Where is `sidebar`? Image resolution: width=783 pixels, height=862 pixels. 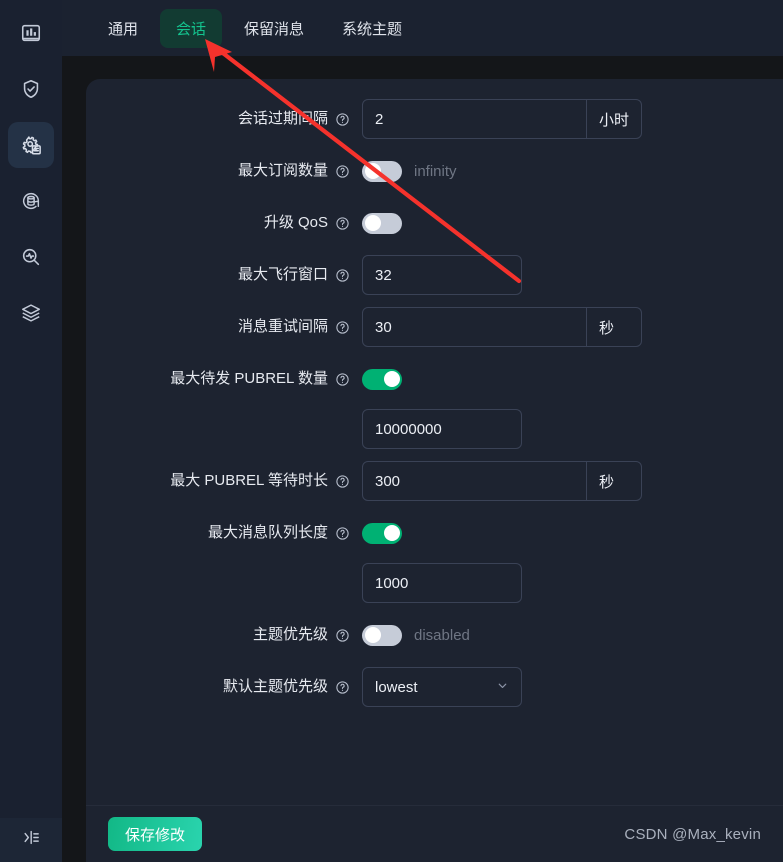 sidebar is located at coordinates (31, 431).